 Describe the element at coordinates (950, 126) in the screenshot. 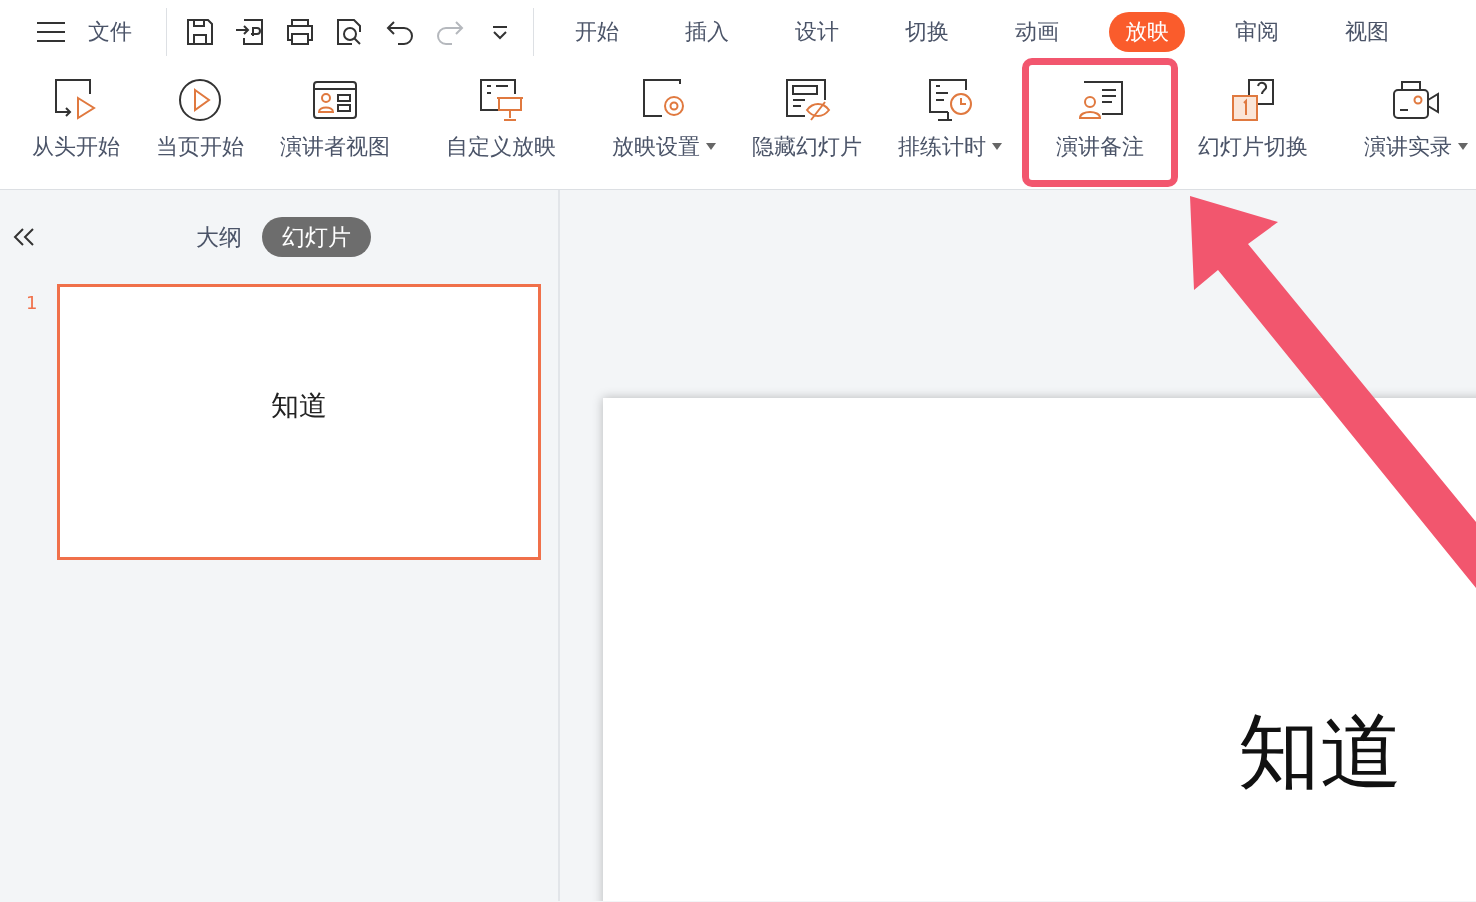

I see `ribbon-button: 排练计时` at that location.